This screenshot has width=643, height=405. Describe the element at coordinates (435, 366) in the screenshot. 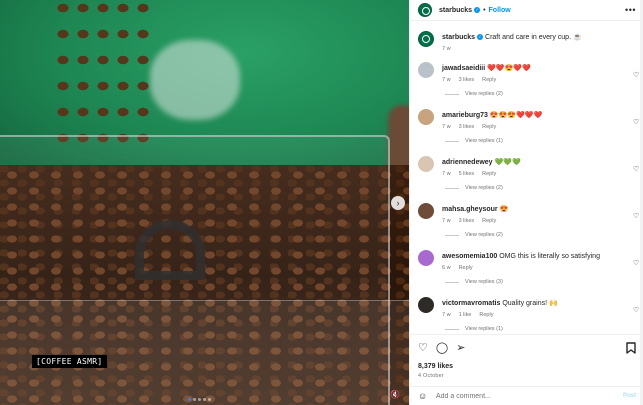

I see `likes-count: 8,379 likes` at that location.